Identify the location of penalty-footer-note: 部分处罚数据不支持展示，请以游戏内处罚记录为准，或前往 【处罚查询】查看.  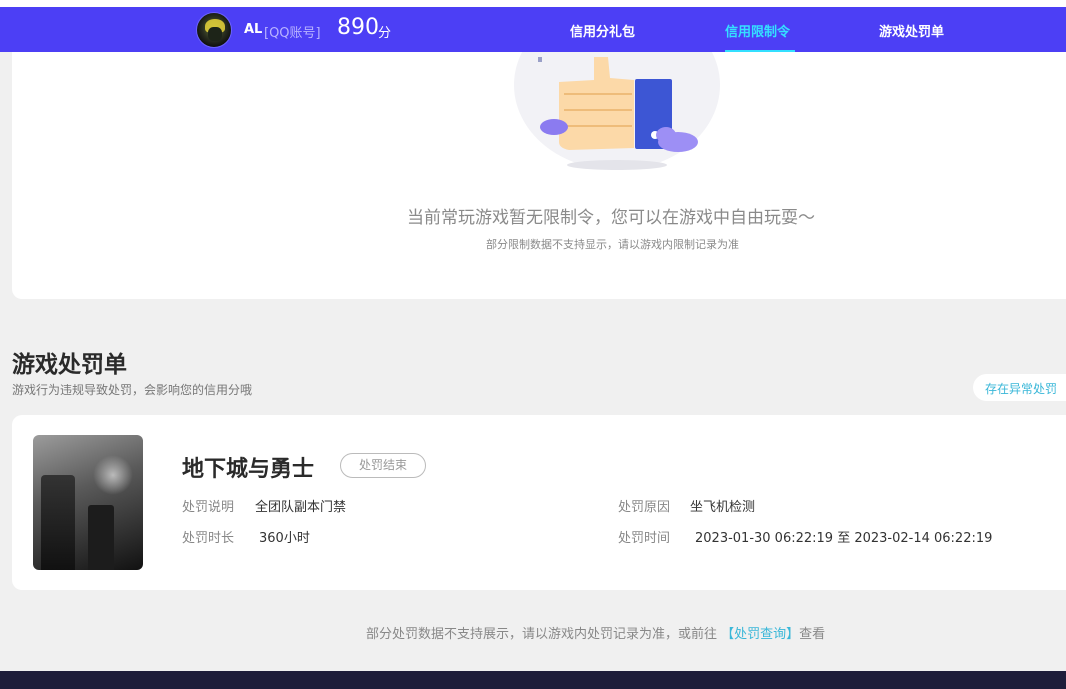
(595, 632).